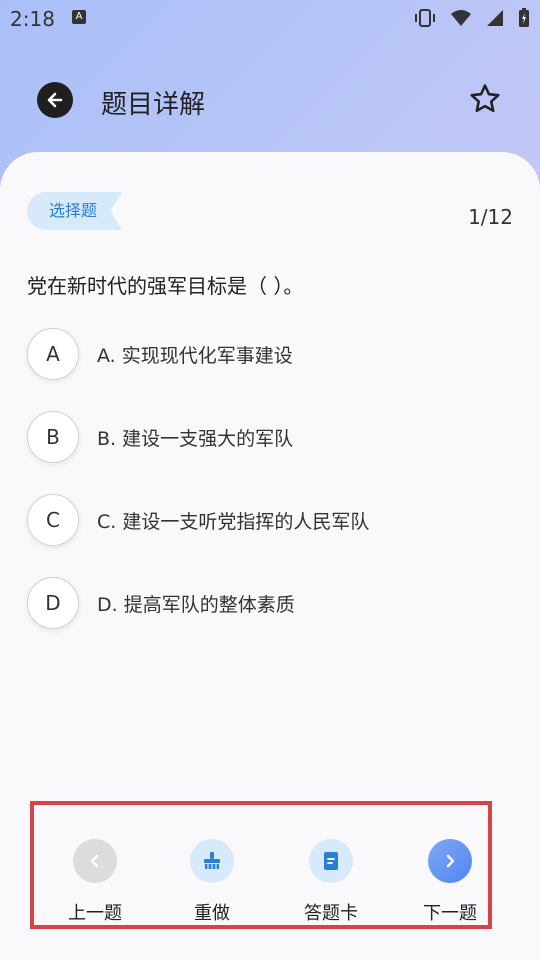 This screenshot has height=960, width=540. Describe the element at coordinates (270, 100) in the screenshot. I see `header: 题目详解` at that location.